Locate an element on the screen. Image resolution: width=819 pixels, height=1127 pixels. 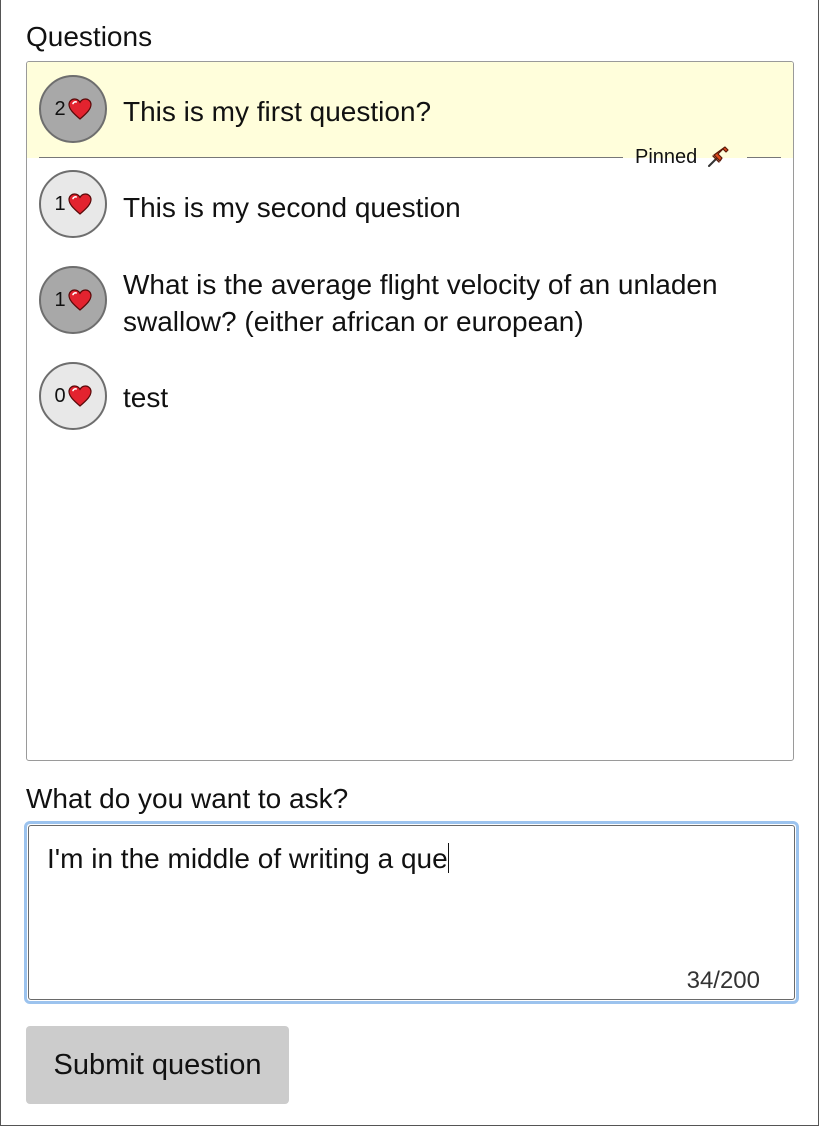
character-counter: 34/200 is located at coordinates (723, 980).